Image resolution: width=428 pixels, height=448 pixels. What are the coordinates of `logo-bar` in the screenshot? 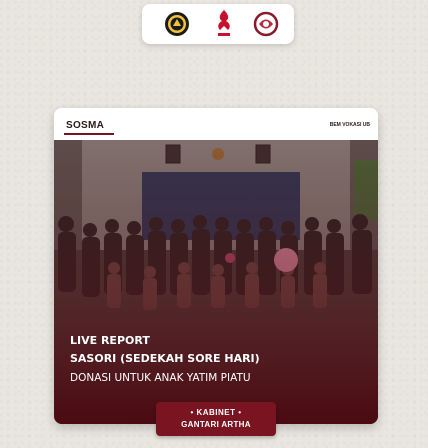 It's located at (218, 24).